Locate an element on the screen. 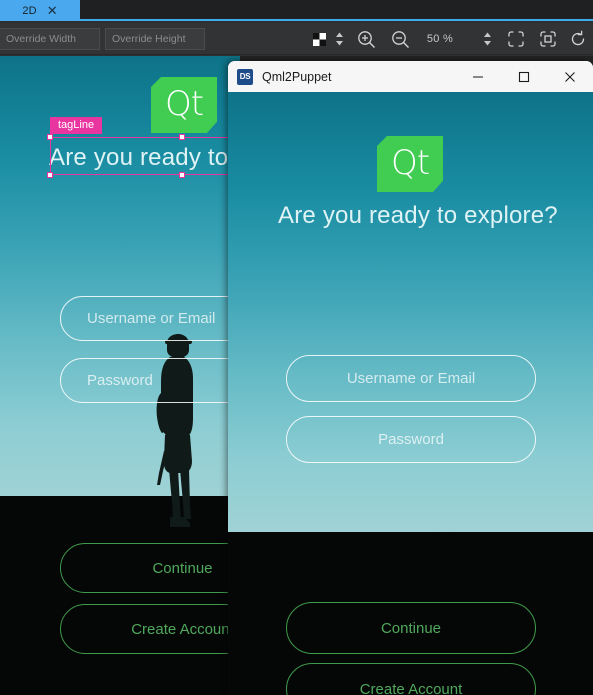  override-width-placeholder: Override Width is located at coordinates (41, 39).